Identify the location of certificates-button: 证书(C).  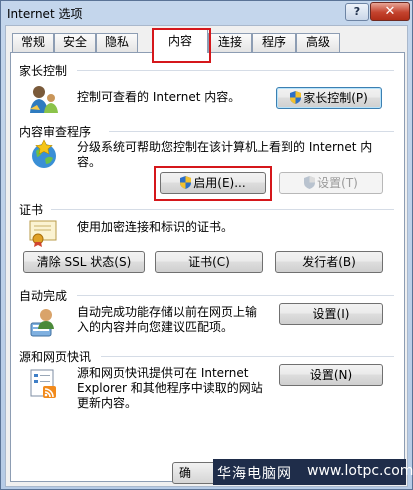
(209, 262).